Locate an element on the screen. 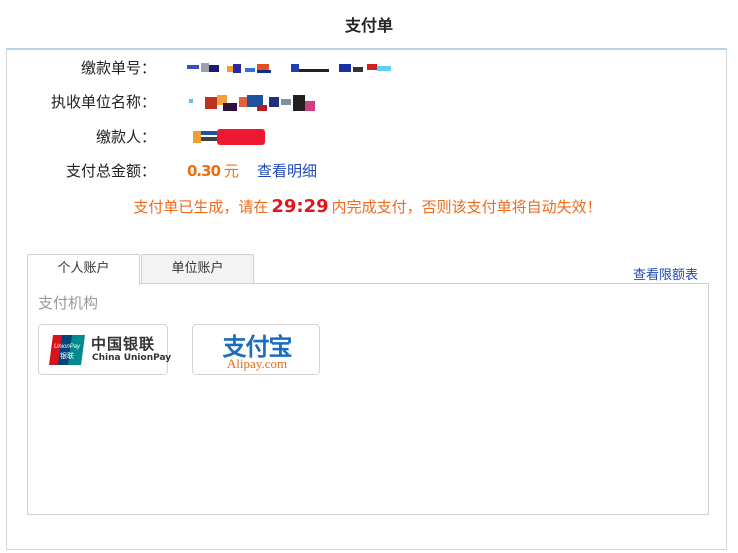 The image size is (738, 553). total-label: 支付总金额： is located at coordinates (110, 171).